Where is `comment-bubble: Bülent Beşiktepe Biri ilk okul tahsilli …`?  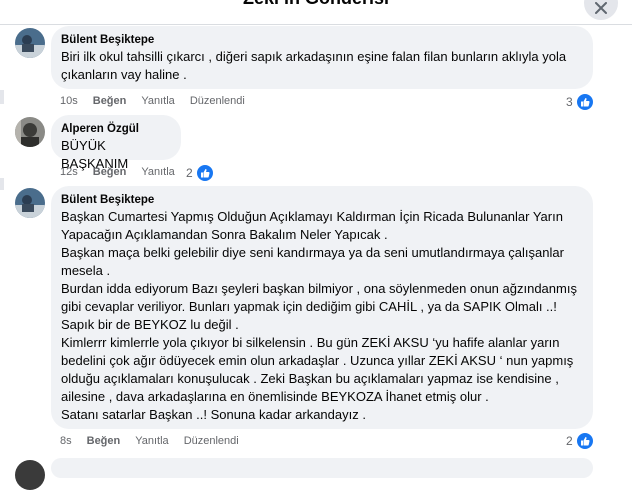
comment-bubble: Bülent Beşiktepe Biri ilk okul tahsilli … is located at coordinates (322, 57).